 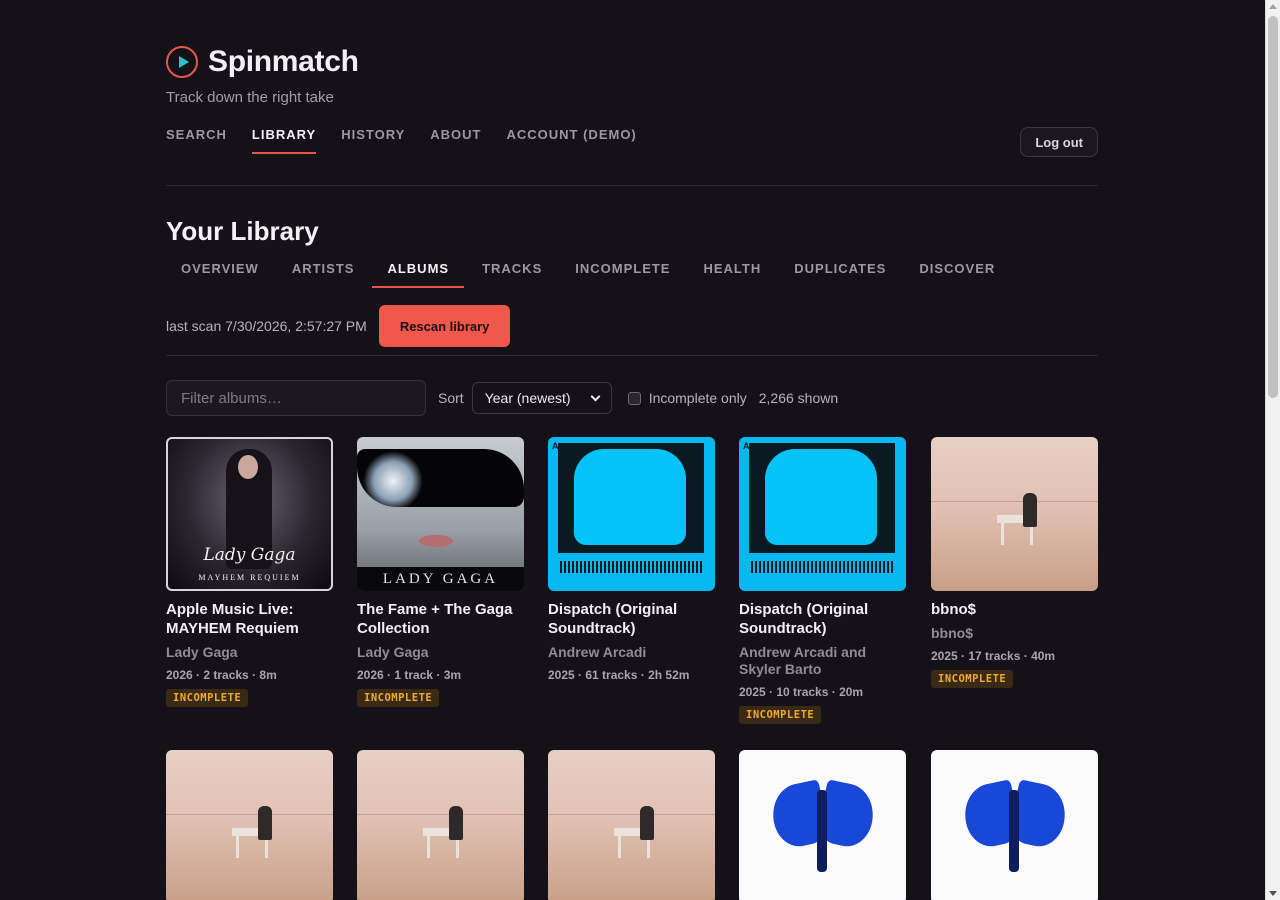 I want to click on nav-history: HISTORY, so click(x=373, y=140).